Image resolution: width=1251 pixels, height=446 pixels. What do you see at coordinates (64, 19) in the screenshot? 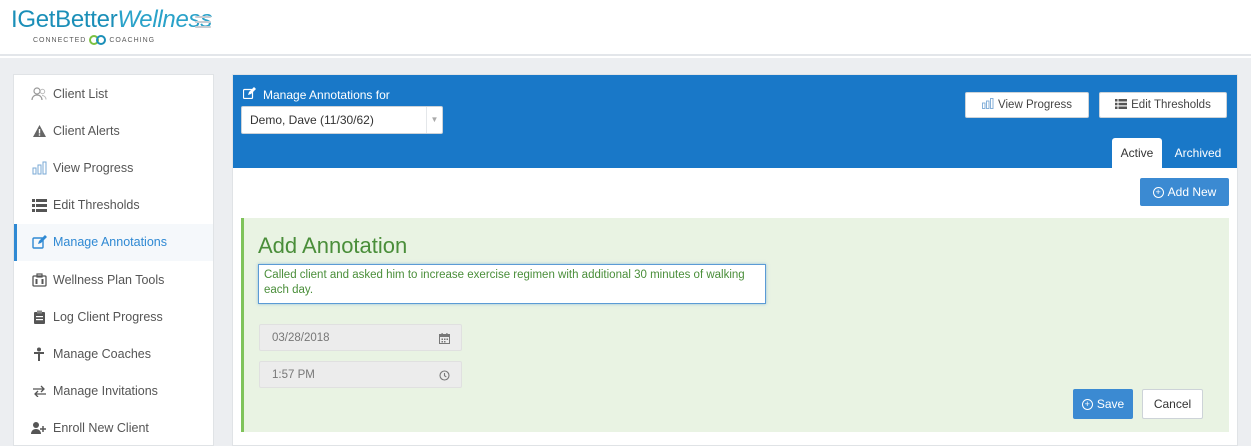
I see `logo-part-1: IGetBetter` at bounding box center [64, 19].